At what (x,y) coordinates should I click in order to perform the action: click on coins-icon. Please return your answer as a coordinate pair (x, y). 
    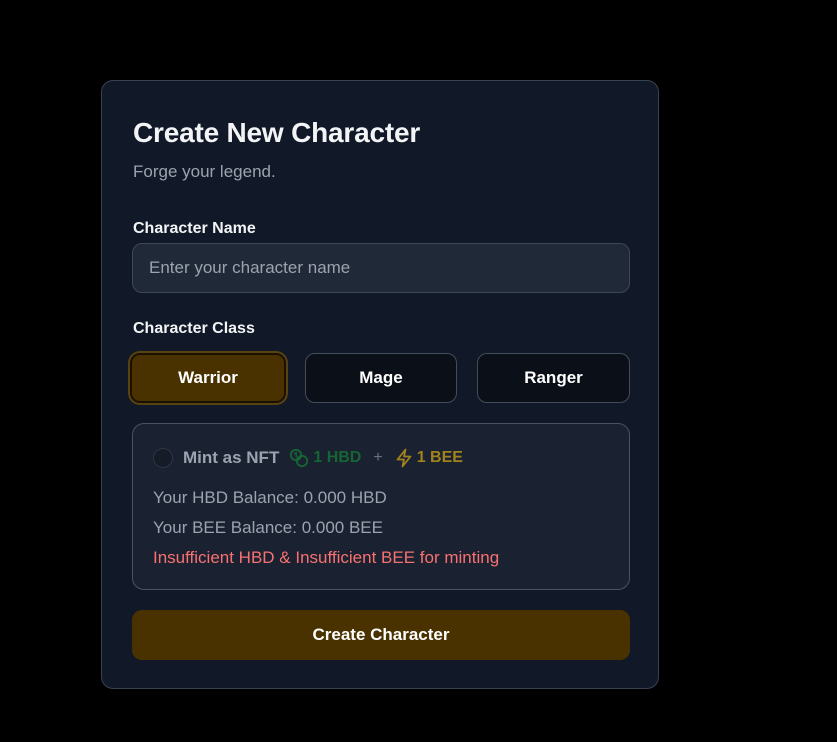
    Looking at the image, I should click on (299, 458).